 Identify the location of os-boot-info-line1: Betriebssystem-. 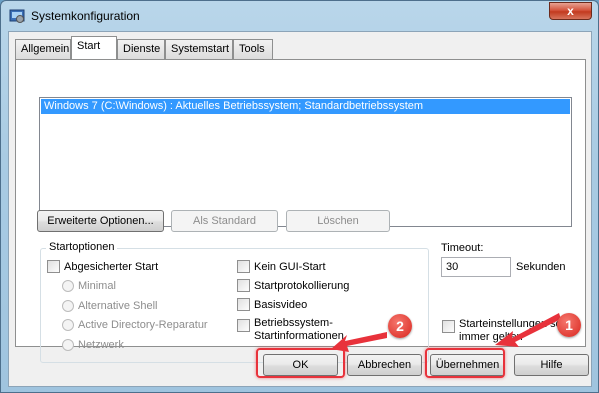
(293, 323).